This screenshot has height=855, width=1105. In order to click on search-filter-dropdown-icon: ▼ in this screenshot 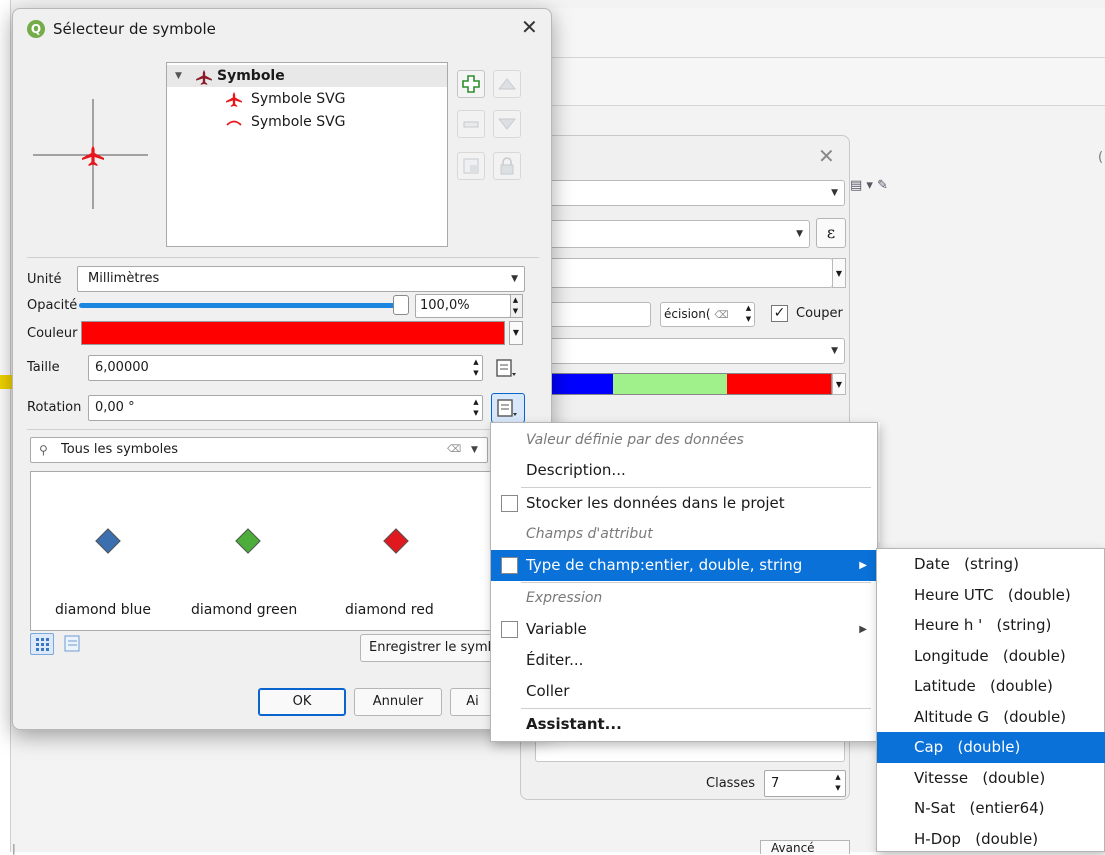, I will do `click(474, 450)`.